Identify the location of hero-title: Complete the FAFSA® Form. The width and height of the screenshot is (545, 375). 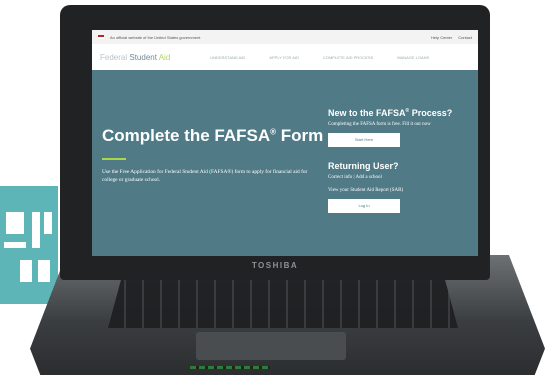
(212, 136).